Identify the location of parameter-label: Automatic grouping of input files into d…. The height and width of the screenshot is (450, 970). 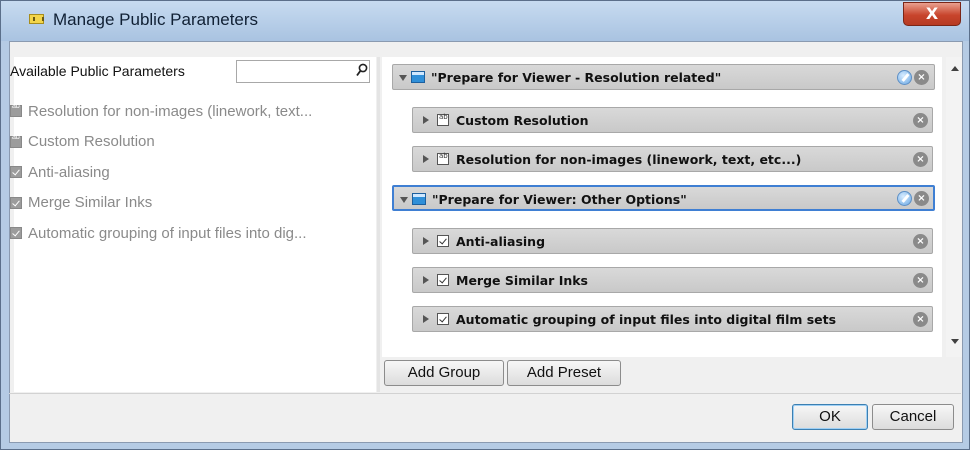
(646, 319).